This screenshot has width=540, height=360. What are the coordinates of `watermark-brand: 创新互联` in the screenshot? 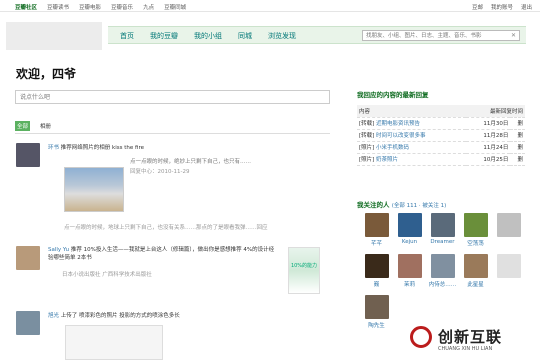 It's located at (470, 337).